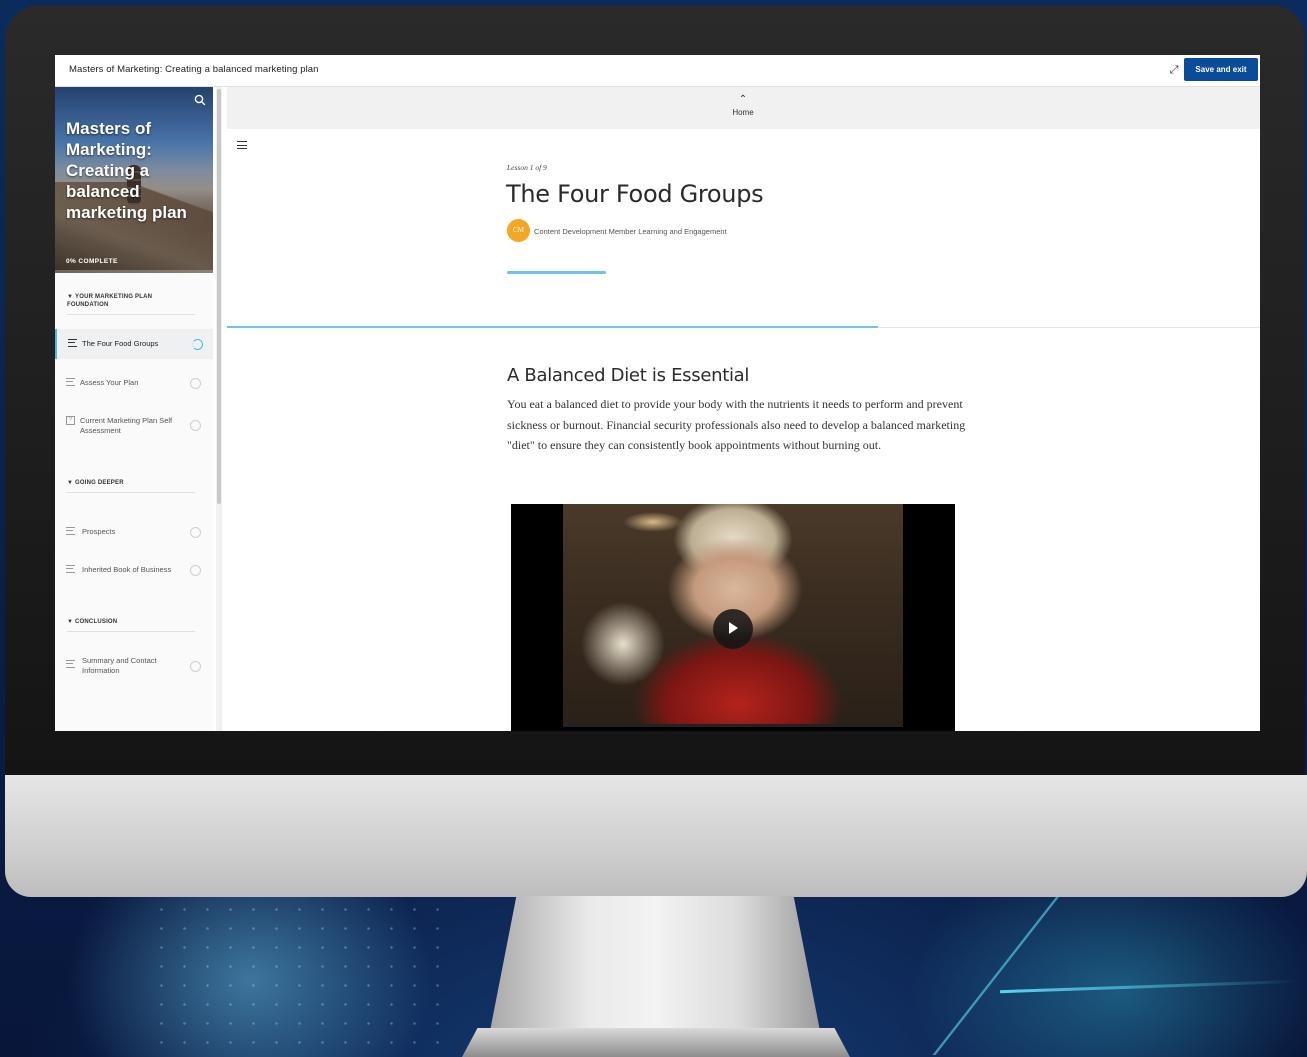 The image size is (1307, 1057). Describe the element at coordinates (743, 99) in the screenshot. I see `chevron-up-icon: ⌃` at that location.